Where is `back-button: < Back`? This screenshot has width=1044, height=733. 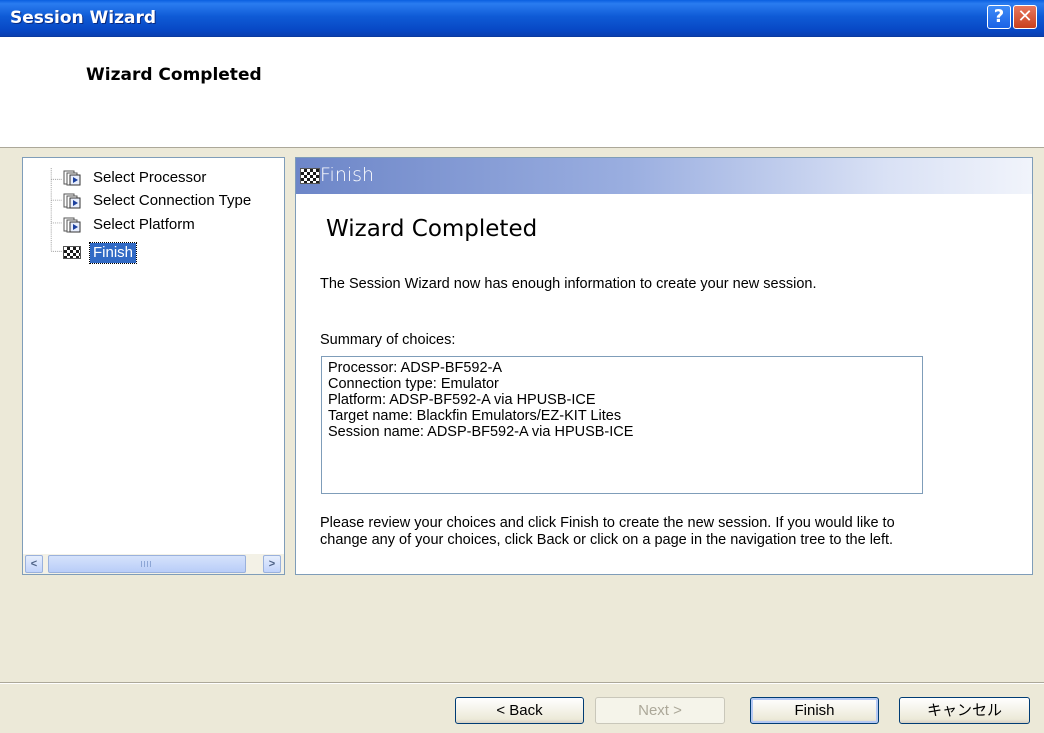
back-button: < Back is located at coordinates (519, 710).